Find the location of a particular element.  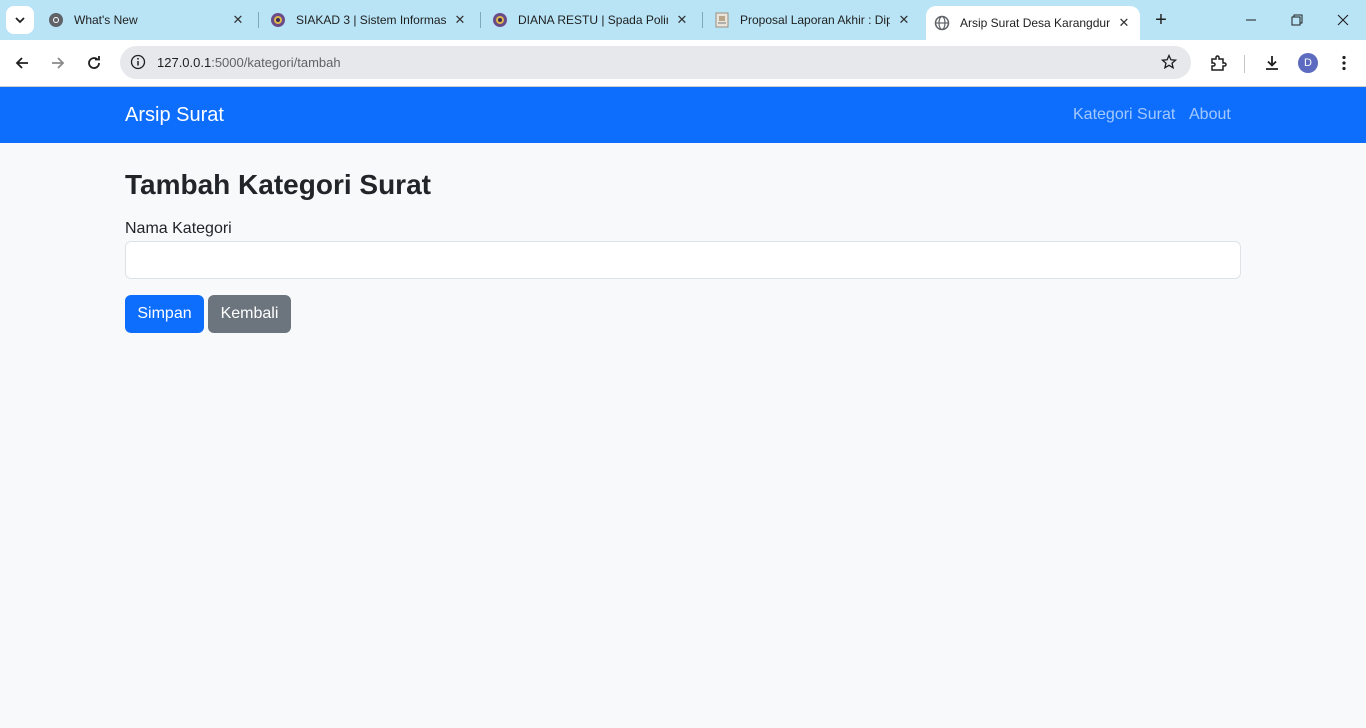

browser-tab: SIAKAD 3 | Sistem Informasi ✕ is located at coordinates (369, 20).